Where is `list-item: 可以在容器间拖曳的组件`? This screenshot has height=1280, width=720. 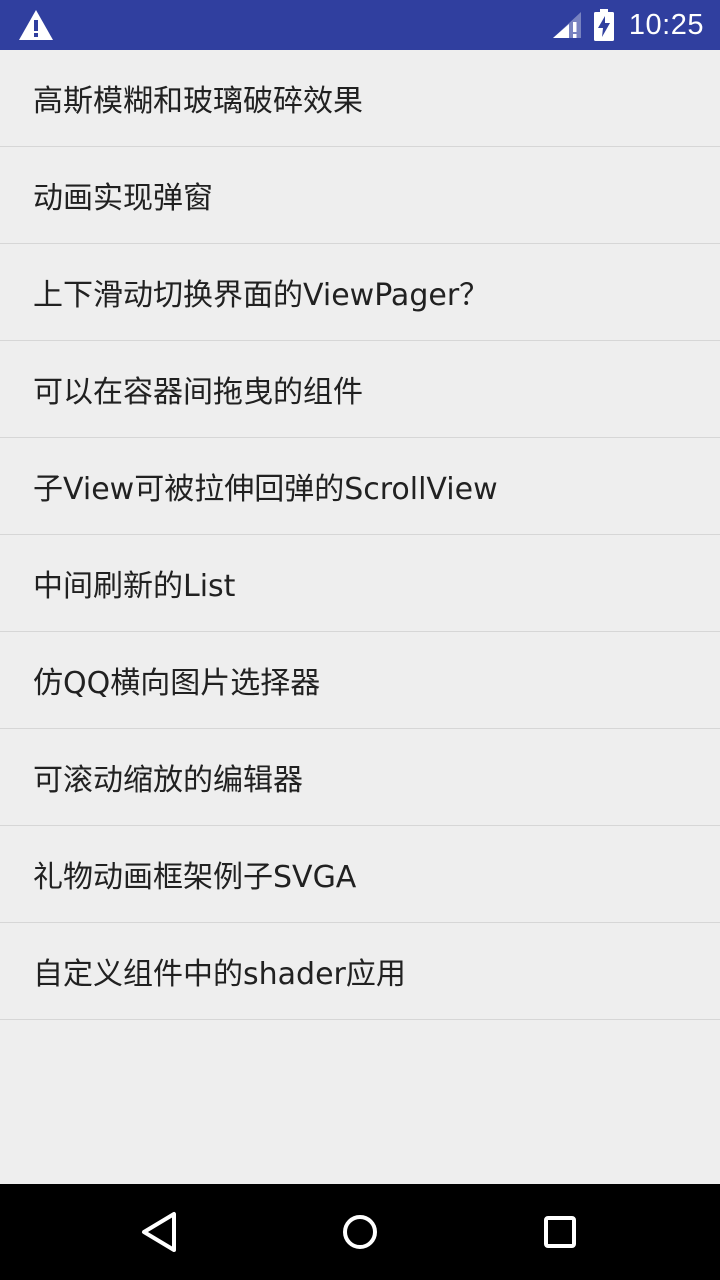
list-item: 可以在容器间拖曳的组件 is located at coordinates (360, 389).